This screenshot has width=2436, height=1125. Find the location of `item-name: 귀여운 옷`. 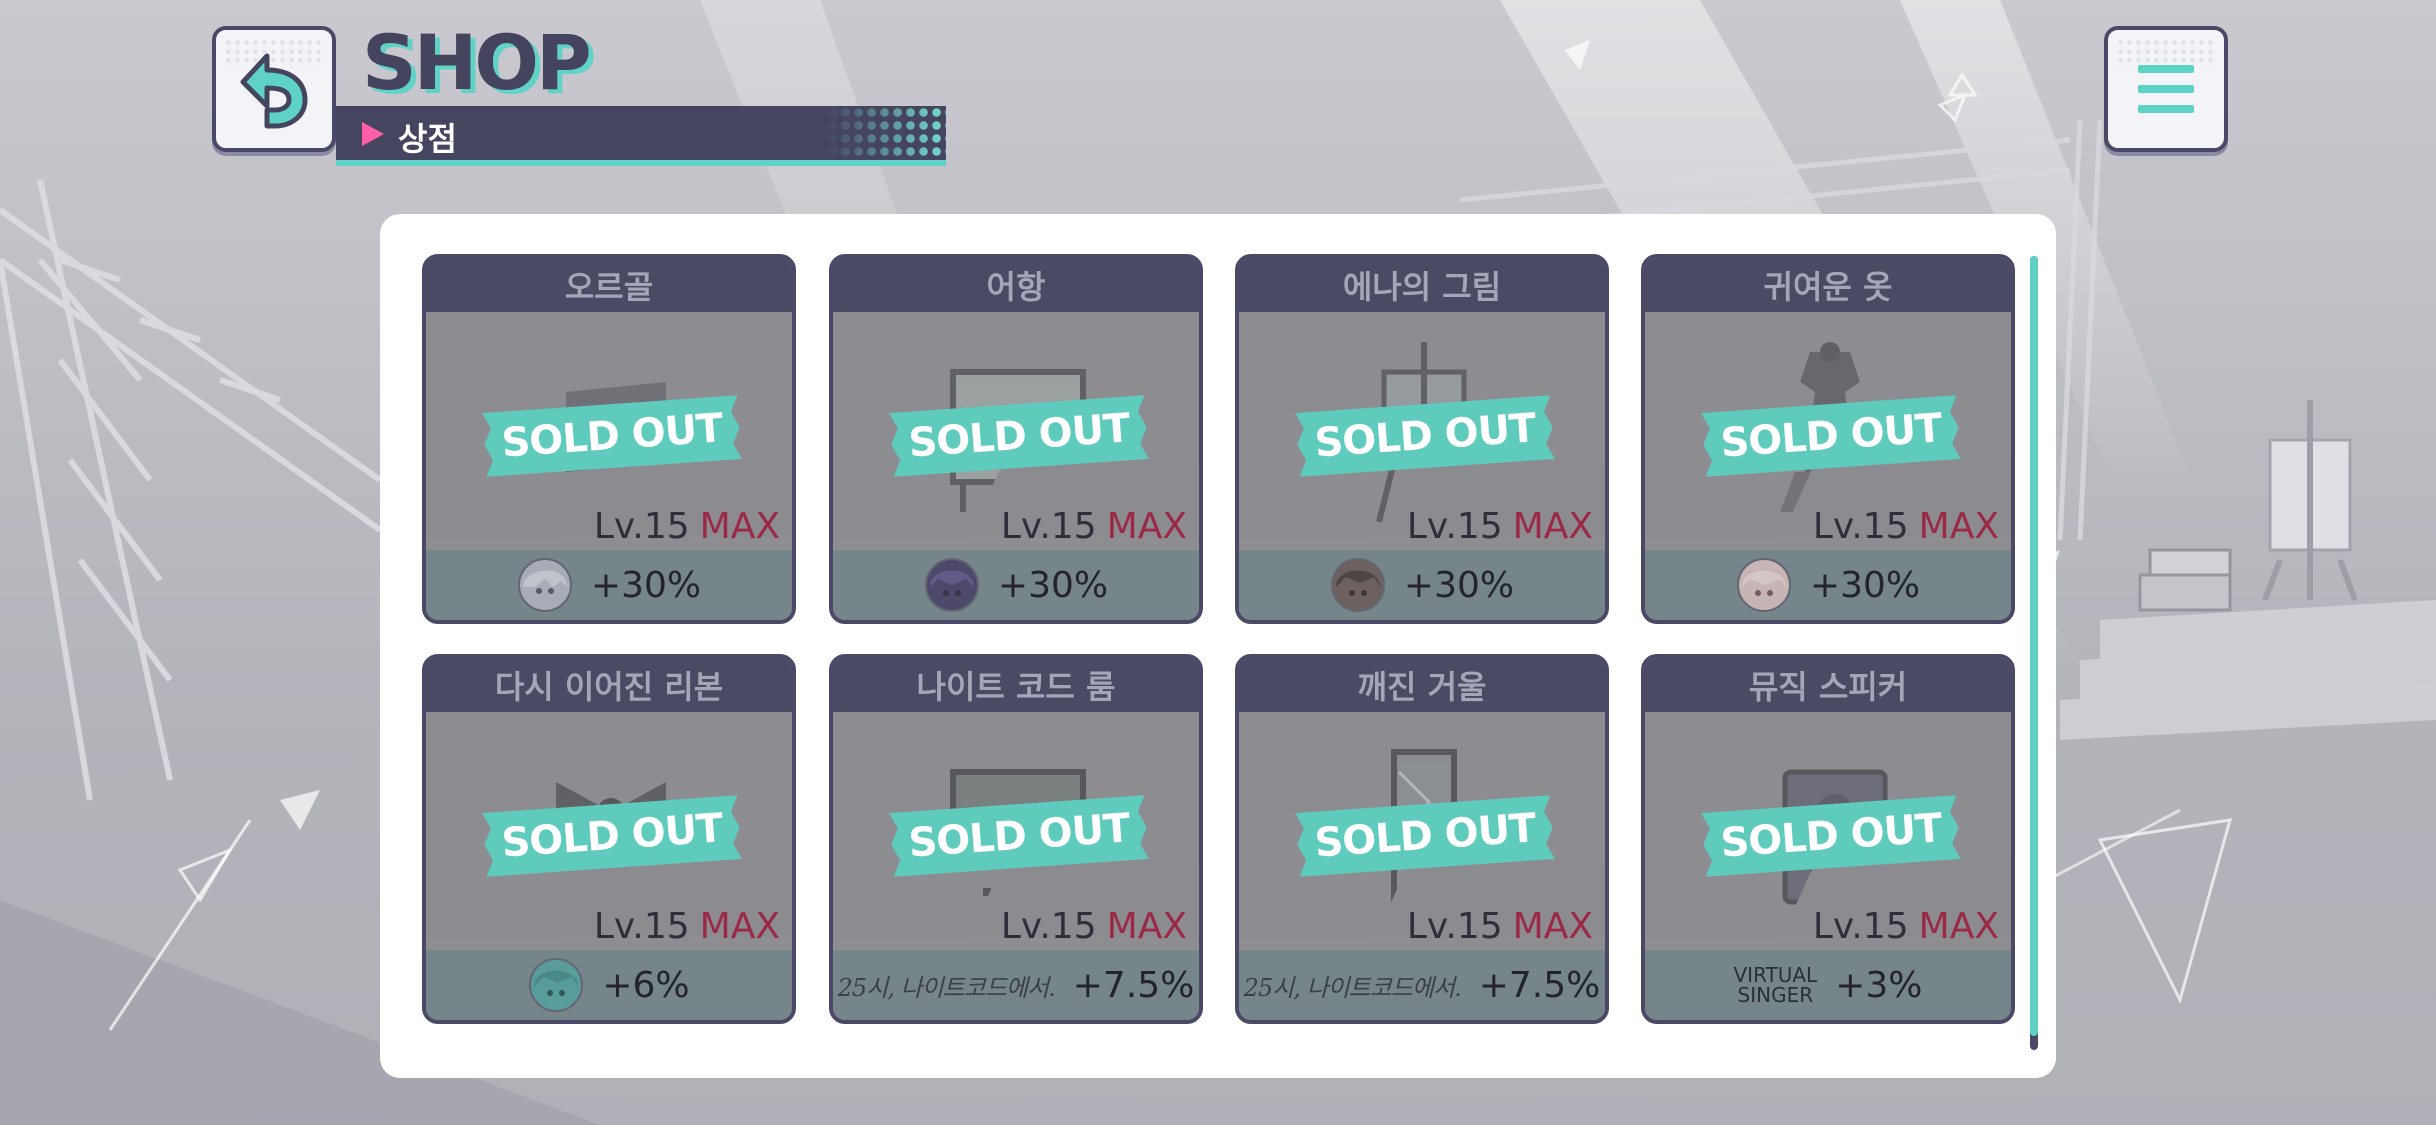

item-name: 귀여운 옷 is located at coordinates (1828, 287).